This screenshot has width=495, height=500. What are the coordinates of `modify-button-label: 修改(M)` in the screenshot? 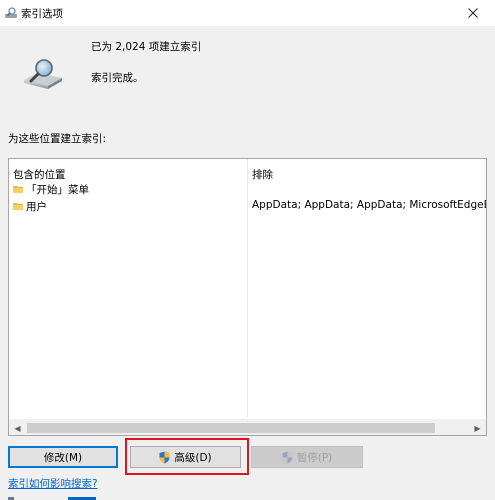 It's located at (63, 457).